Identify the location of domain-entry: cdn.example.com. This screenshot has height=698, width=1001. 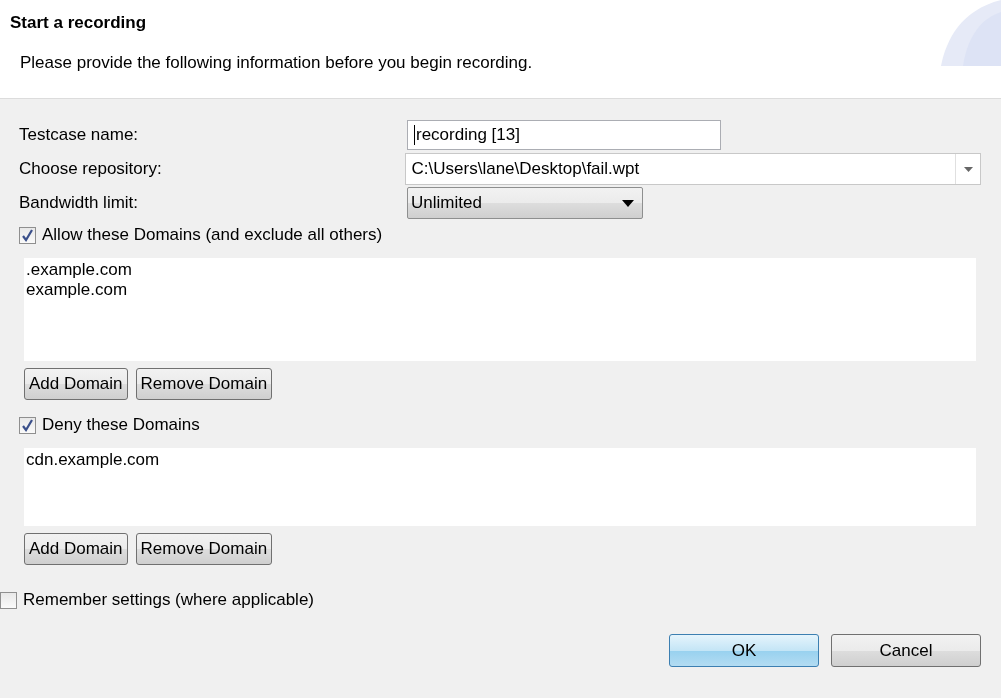
(500, 460).